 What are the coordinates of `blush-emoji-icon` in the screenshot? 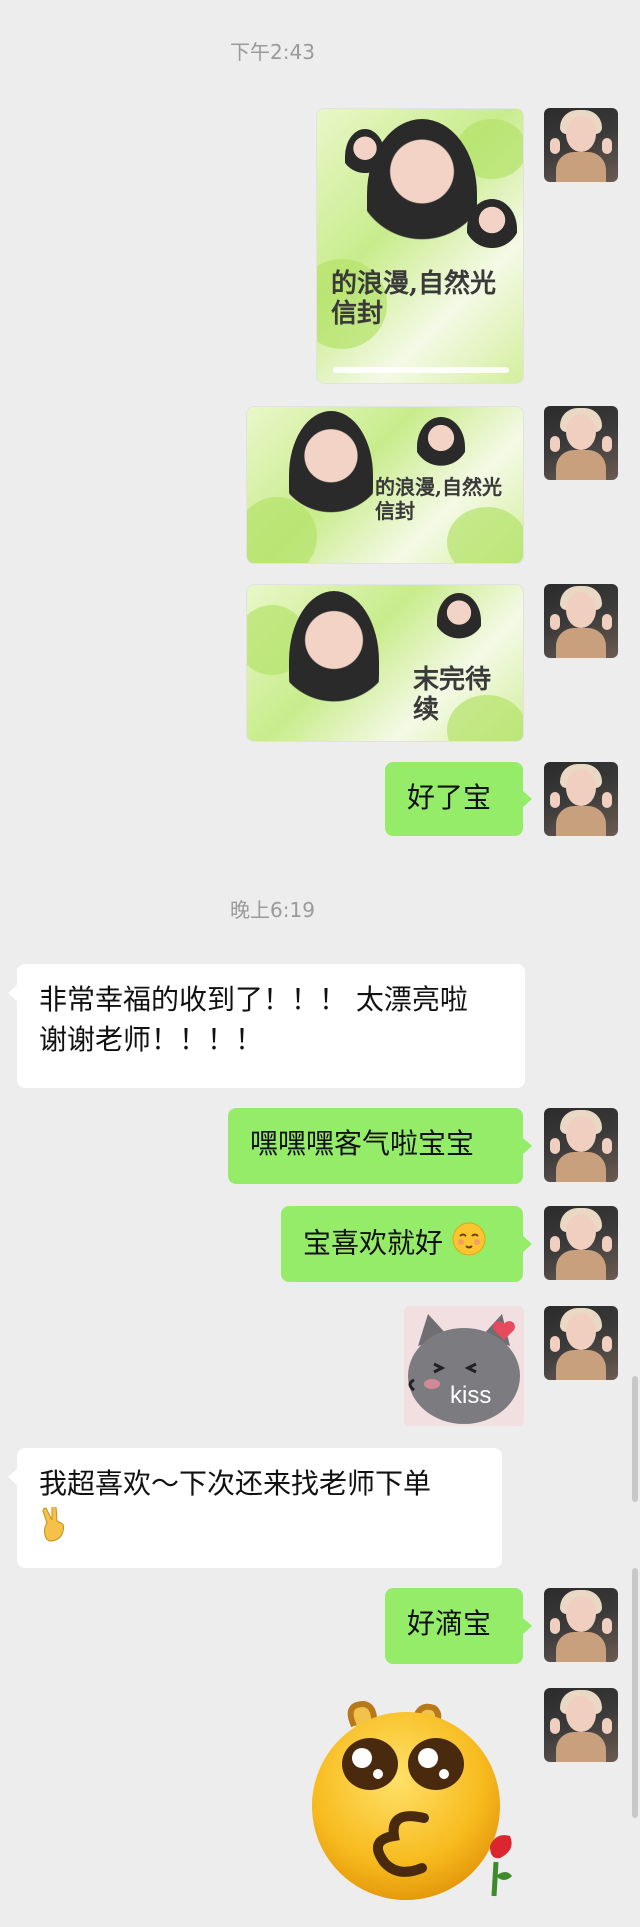 It's located at (469, 1244).